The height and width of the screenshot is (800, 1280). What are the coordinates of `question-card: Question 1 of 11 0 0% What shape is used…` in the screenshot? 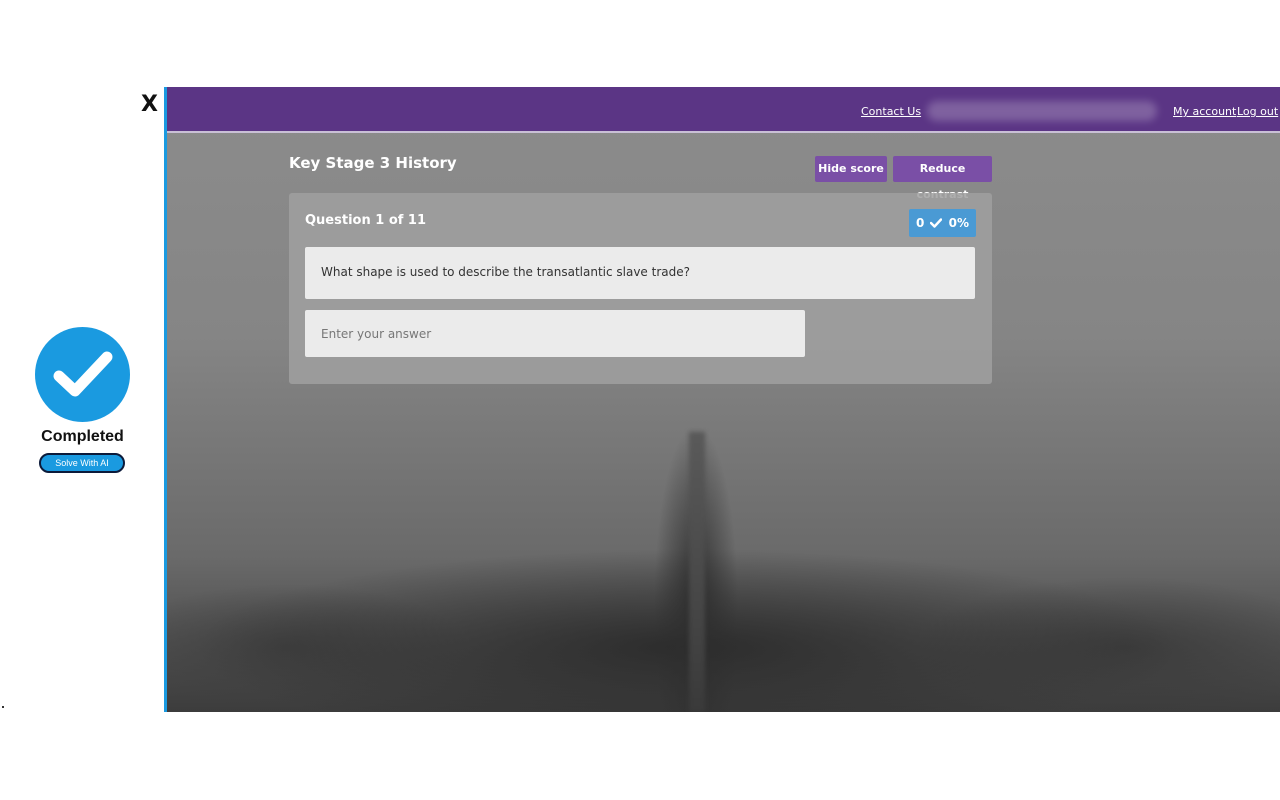 It's located at (640, 288).